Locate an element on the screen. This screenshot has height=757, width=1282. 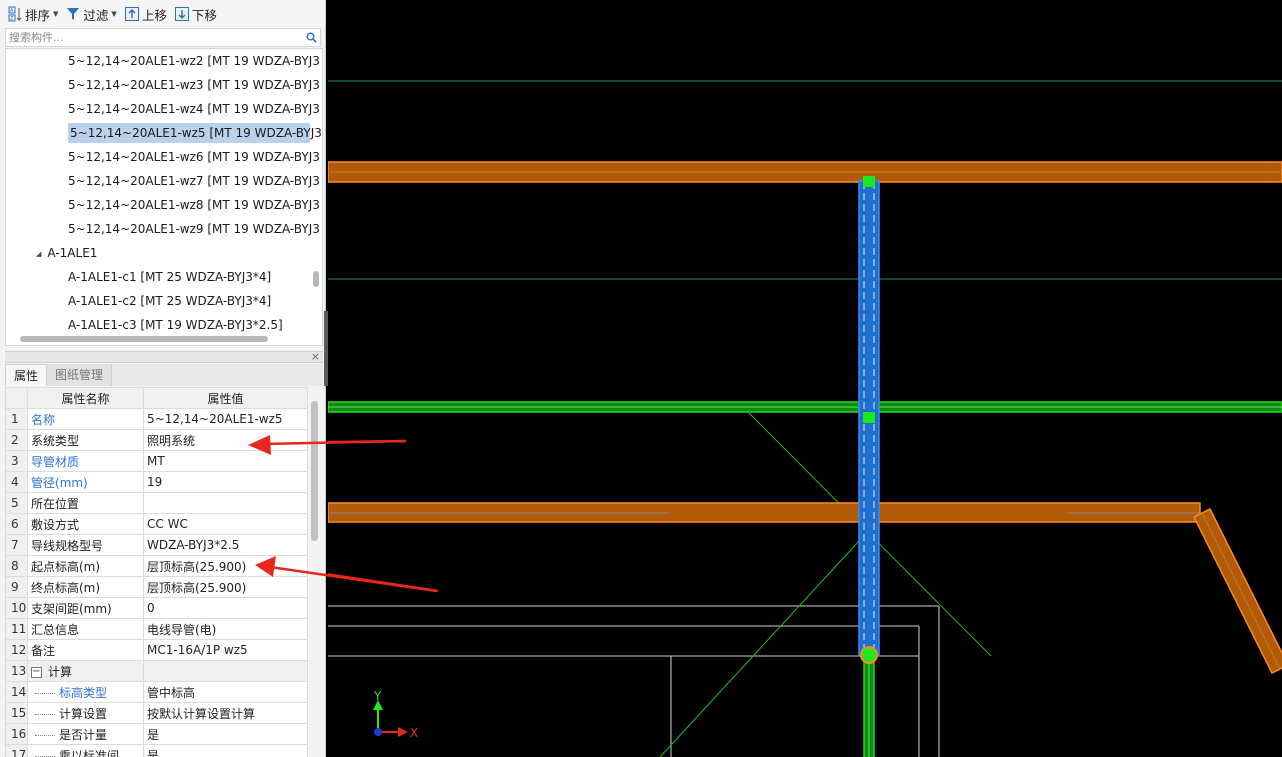
row-number: 16 is located at coordinates (16, 734).